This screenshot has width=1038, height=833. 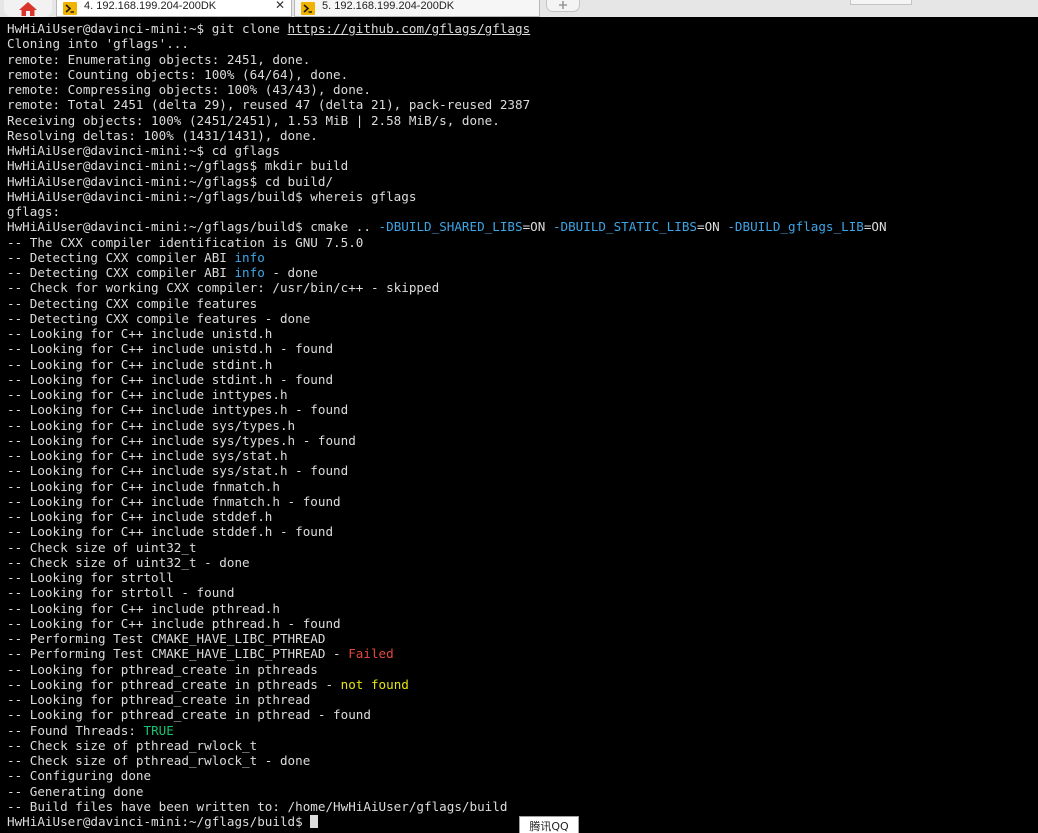 What do you see at coordinates (522, 745) in the screenshot?
I see `terminal-line: -- Check size of pthread_rwlock_t` at bounding box center [522, 745].